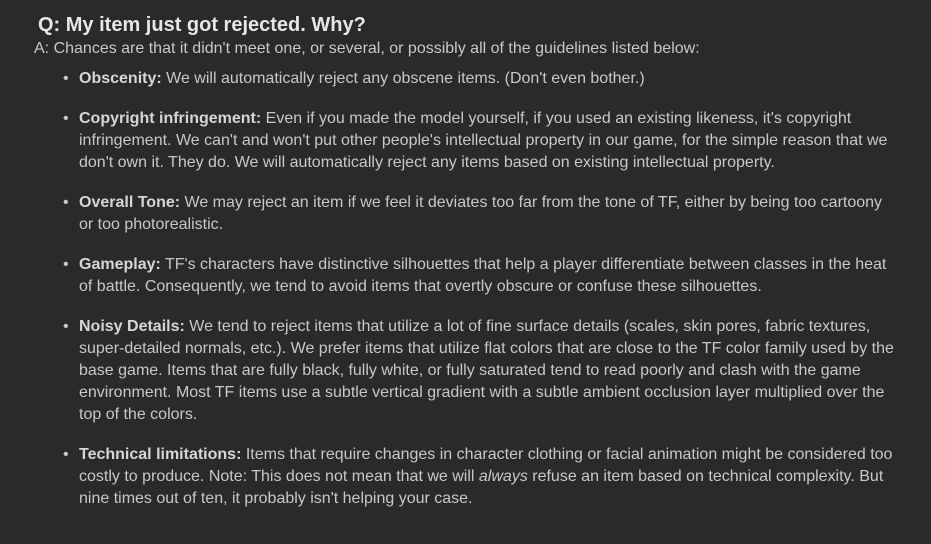  What do you see at coordinates (120, 78) in the screenshot?
I see `guideline-term: Obscenity:` at bounding box center [120, 78].